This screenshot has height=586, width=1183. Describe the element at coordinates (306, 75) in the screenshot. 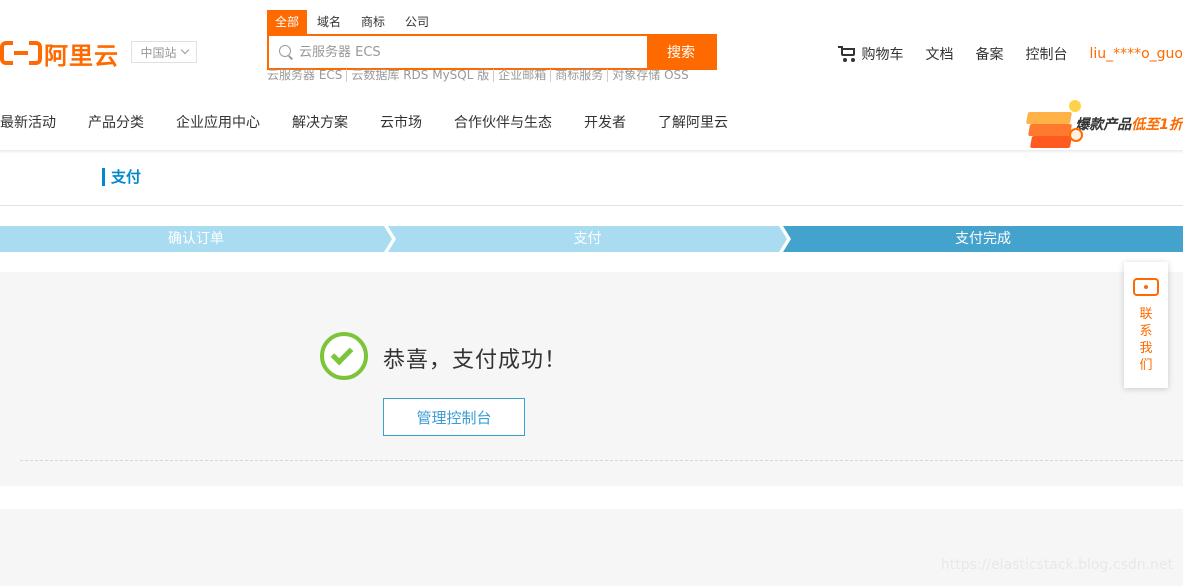

I see `hot-word-link: 云服务器 ECS` at that location.